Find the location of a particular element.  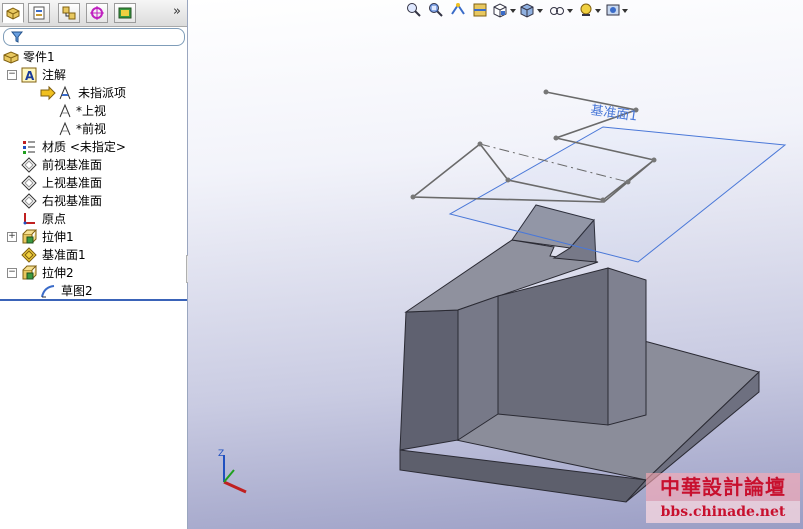

tree-item-label: 注解 is located at coordinates (54, 75).